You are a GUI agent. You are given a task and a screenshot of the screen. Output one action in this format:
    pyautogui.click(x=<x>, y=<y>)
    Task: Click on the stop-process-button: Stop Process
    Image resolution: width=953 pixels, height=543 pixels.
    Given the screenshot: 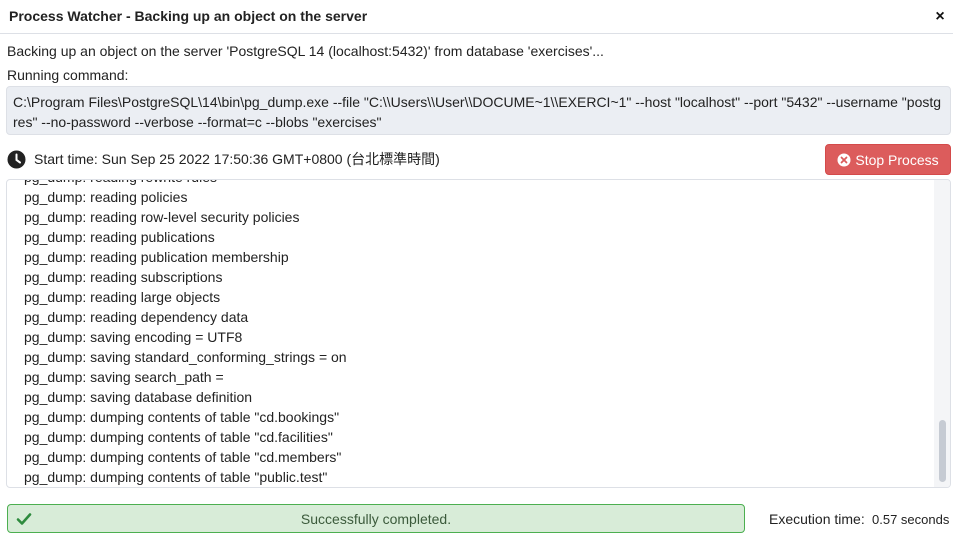 What is the action you would take?
    pyautogui.click(x=888, y=159)
    